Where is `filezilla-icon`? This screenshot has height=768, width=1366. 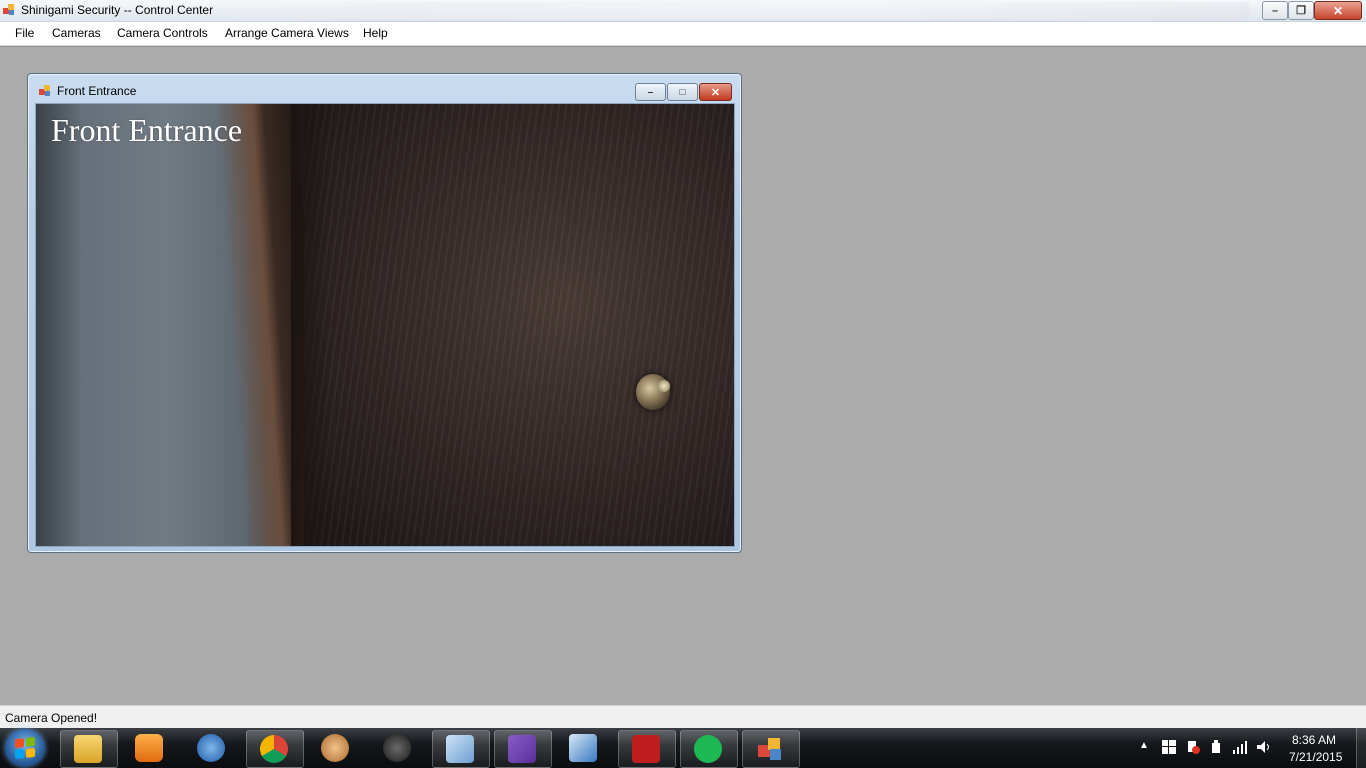 filezilla-icon is located at coordinates (646, 749).